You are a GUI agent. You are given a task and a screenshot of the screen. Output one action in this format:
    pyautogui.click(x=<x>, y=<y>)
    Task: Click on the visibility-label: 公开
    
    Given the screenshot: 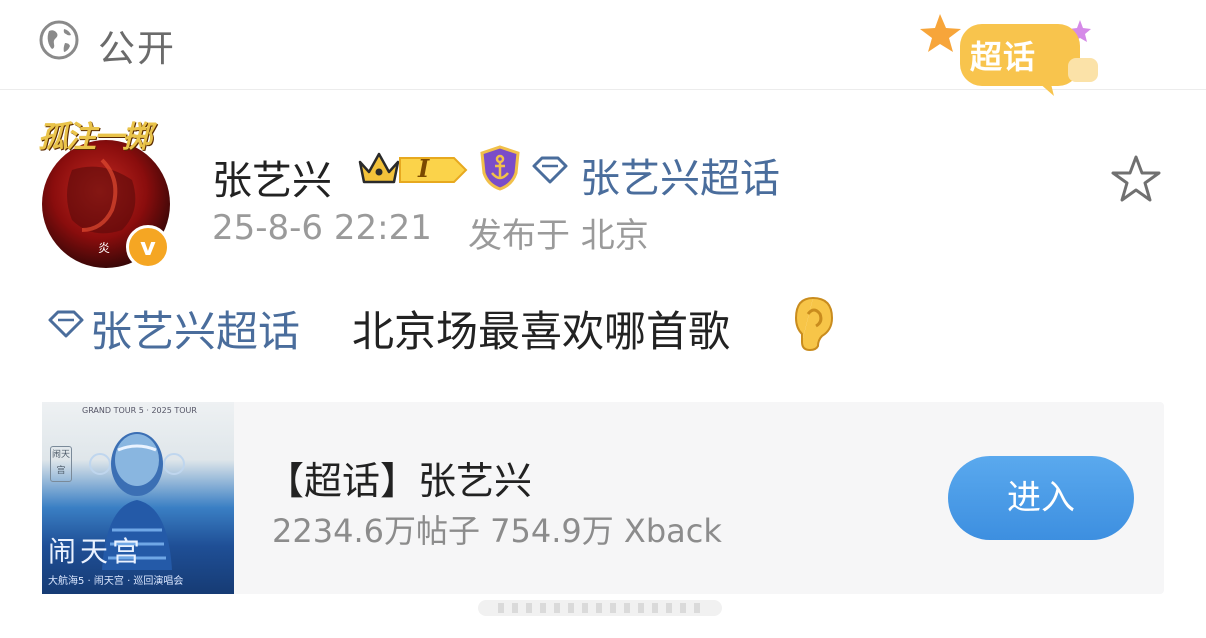 What is the action you would take?
    pyautogui.click(x=137, y=48)
    